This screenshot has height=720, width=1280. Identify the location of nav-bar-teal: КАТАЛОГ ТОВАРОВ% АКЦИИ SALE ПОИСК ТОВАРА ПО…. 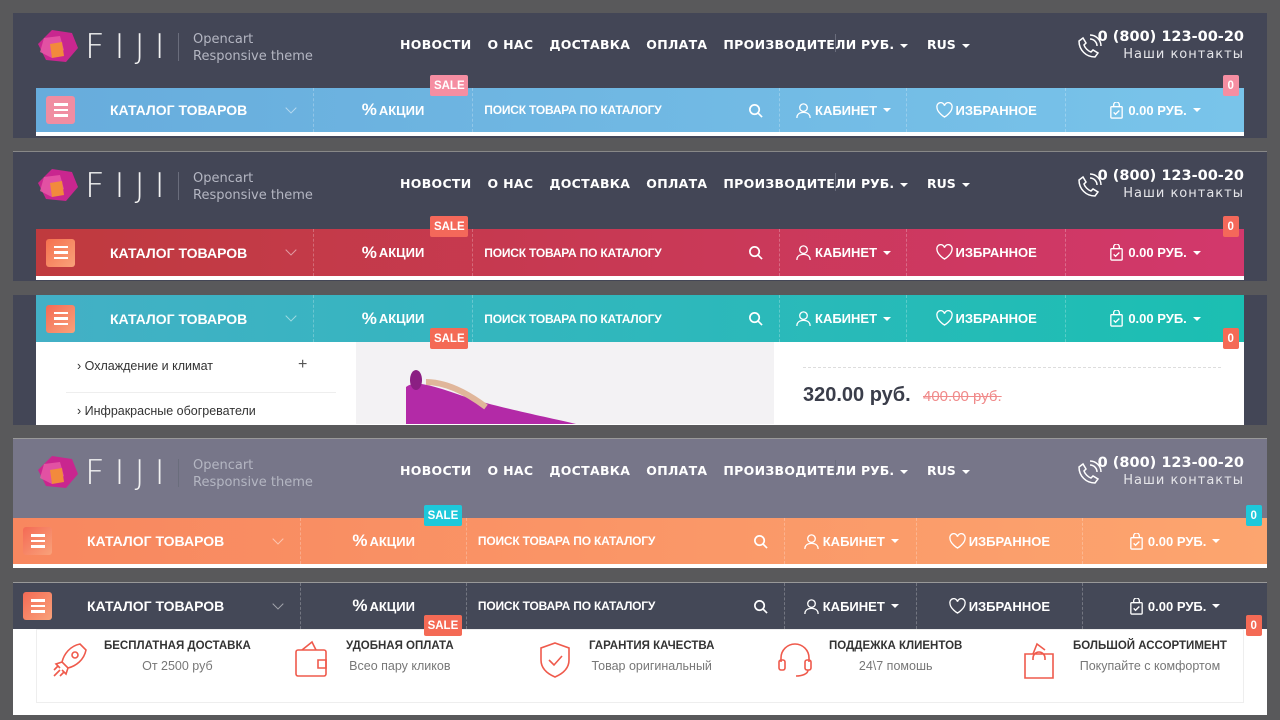
(640, 322).